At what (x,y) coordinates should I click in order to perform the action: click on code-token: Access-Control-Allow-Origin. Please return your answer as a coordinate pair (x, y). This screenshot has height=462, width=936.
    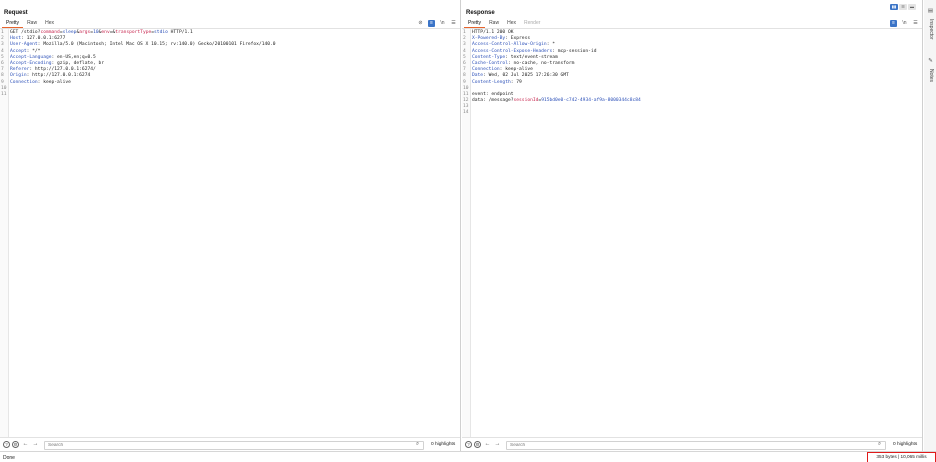
    Looking at the image, I should click on (509, 45).